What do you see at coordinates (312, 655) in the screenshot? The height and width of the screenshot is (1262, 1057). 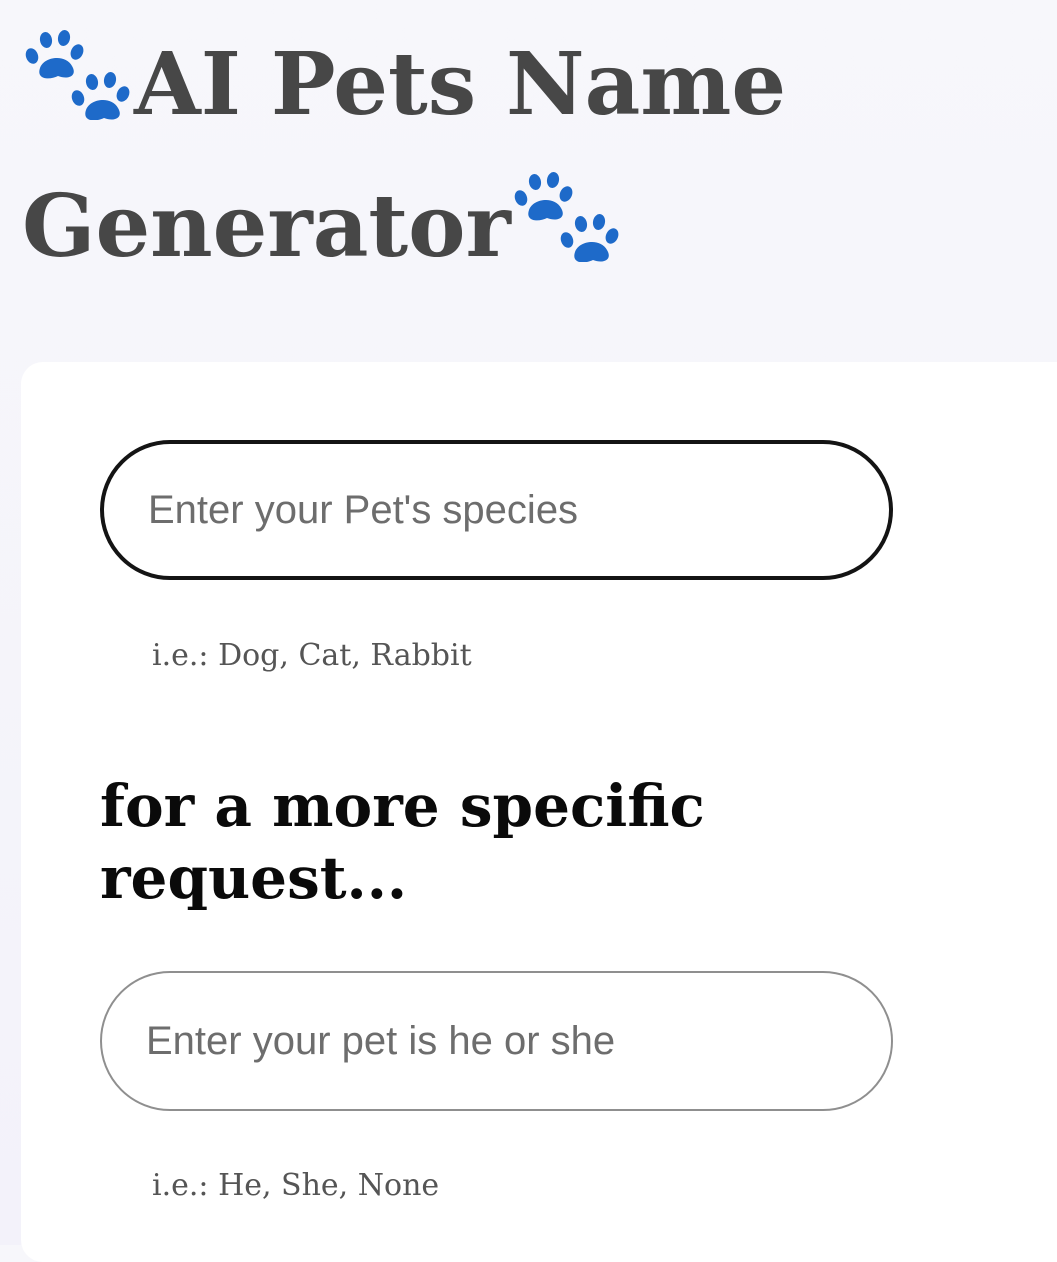 I see `species-hint: i.e.: Dog, Cat, Rabbit` at bounding box center [312, 655].